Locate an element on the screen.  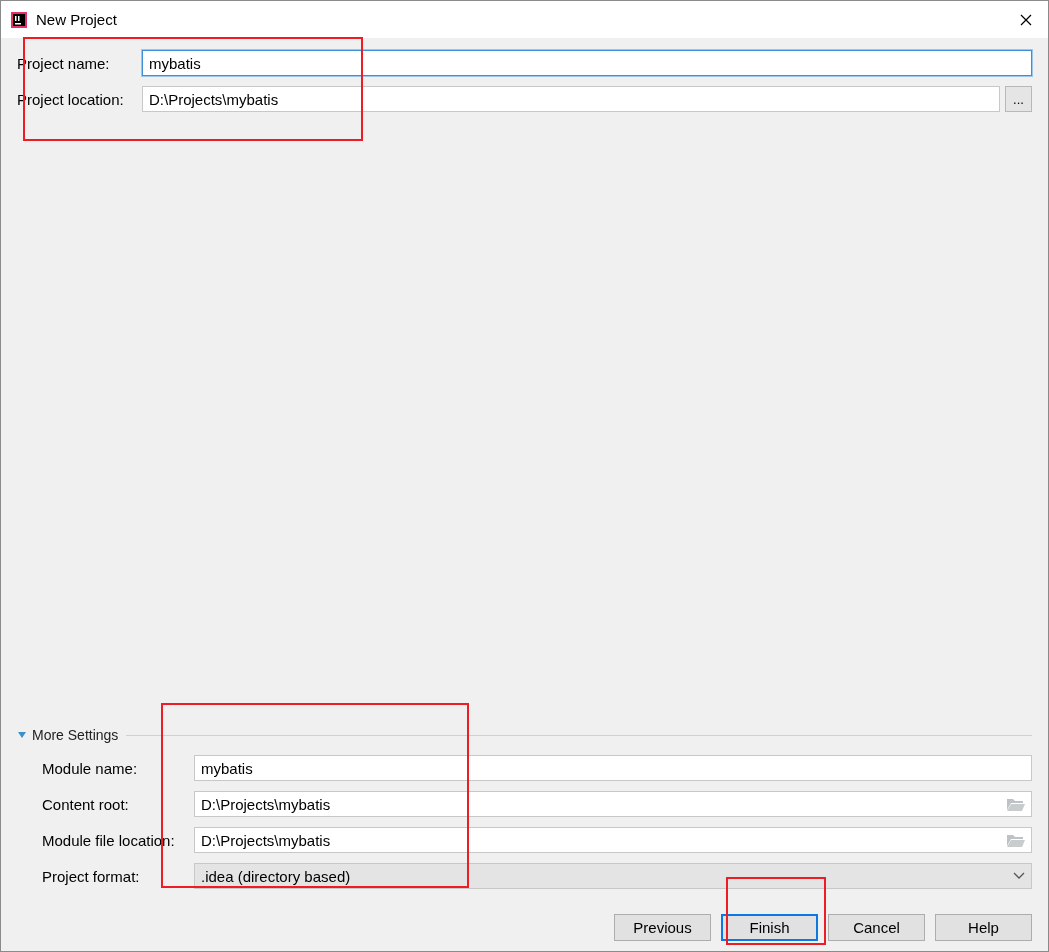
format-dropdown: .idea (directory based) is located at coordinates (613, 876).